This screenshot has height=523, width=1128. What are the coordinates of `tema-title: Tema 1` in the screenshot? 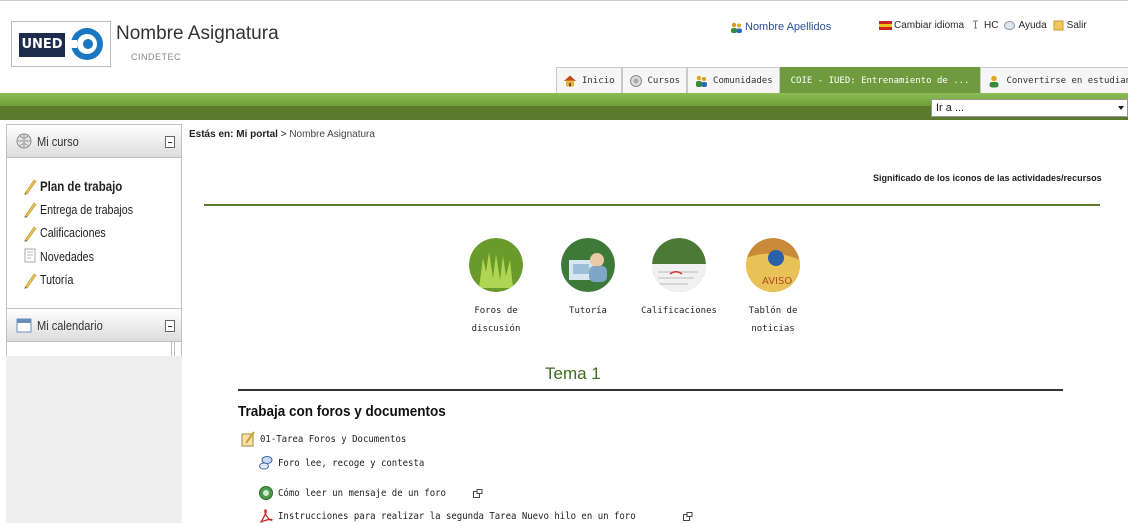 It's located at (573, 373).